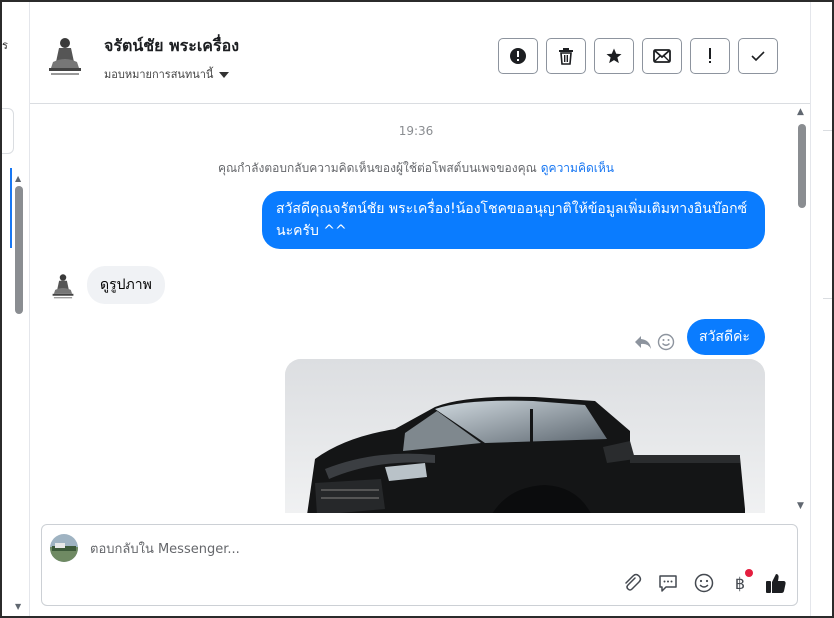 Image resolution: width=834 pixels, height=618 pixels. I want to click on pickup-truck-photo, so click(525, 436).